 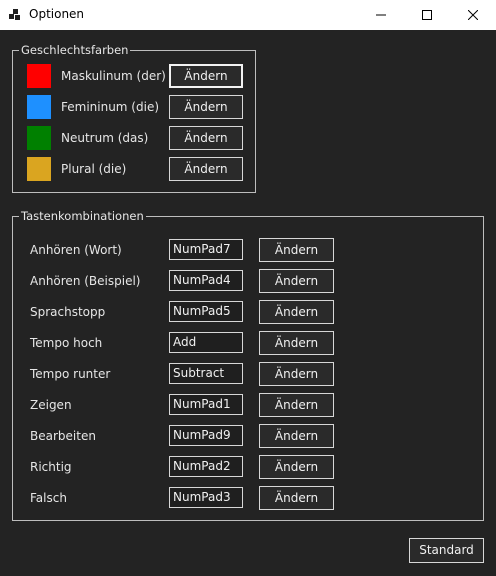 What do you see at coordinates (296, 312) in the screenshot?
I see `change-shortcut-speech-stop-button: Ändern` at bounding box center [296, 312].